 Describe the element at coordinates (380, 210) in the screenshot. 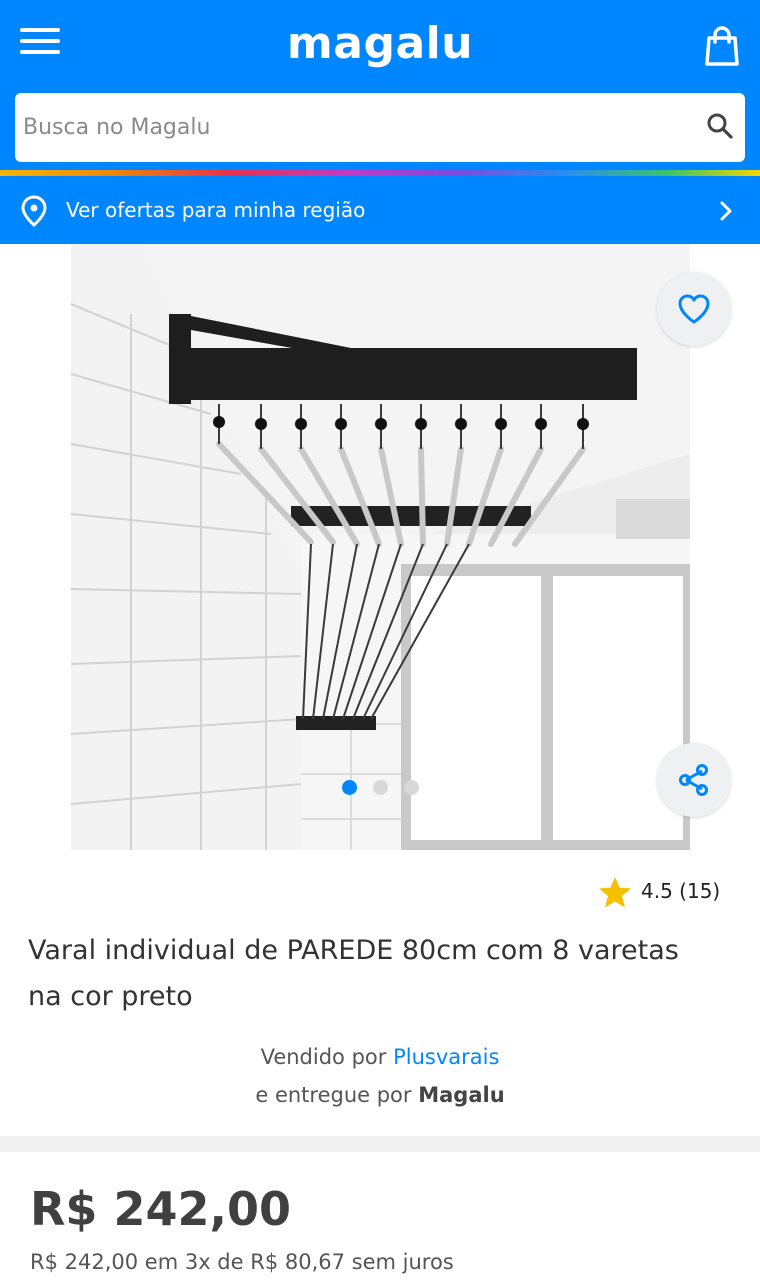

I see `region-offers-bar: Ver ofertas para minha região` at that location.